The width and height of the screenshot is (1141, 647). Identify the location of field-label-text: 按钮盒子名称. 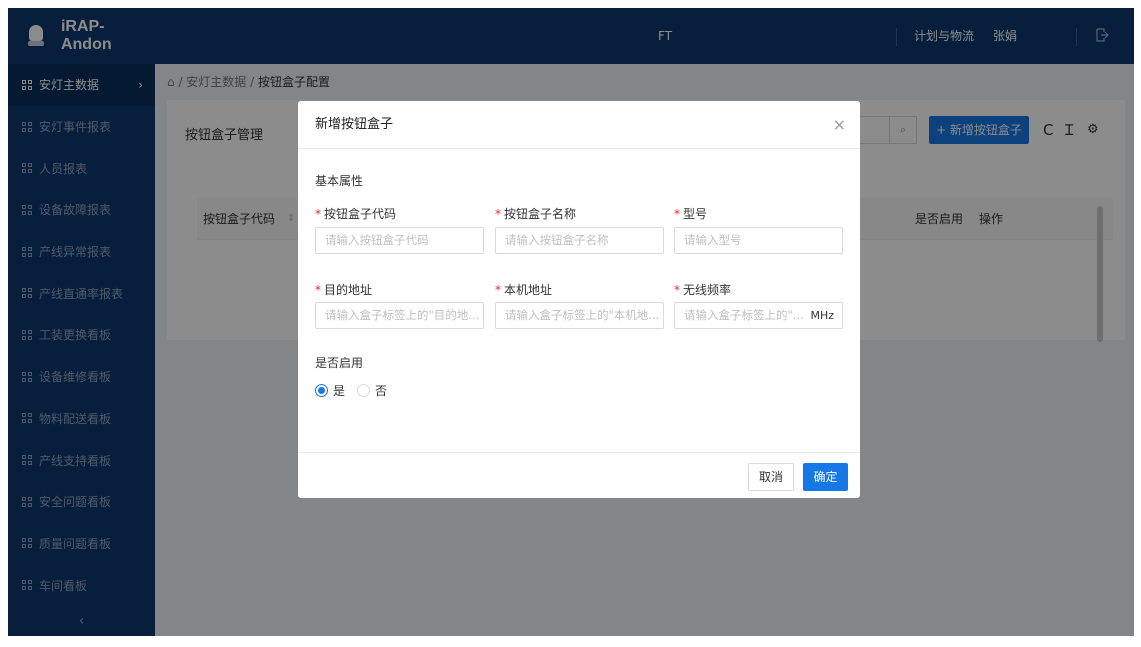
(540, 214).